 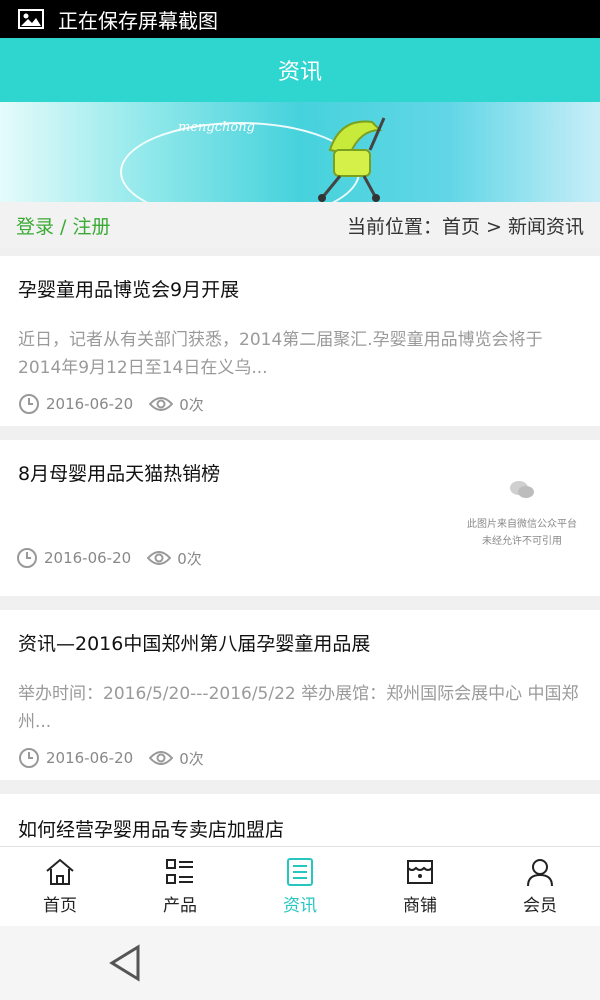 I want to click on watermark-line1: 此图片来自微信公众平台, so click(x=522, y=524).